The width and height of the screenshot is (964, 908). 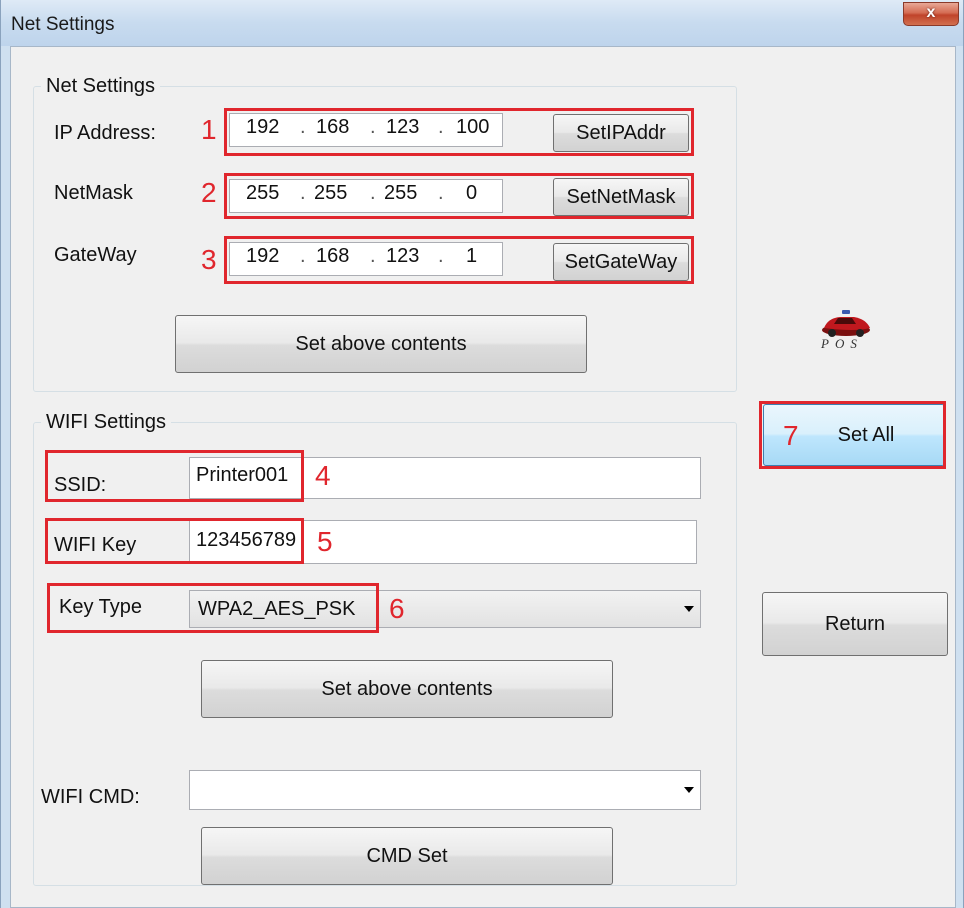 What do you see at coordinates (101, 607) in the screenshot?
I see `key-type-label: Key Type` at bounding box center [101, 607].